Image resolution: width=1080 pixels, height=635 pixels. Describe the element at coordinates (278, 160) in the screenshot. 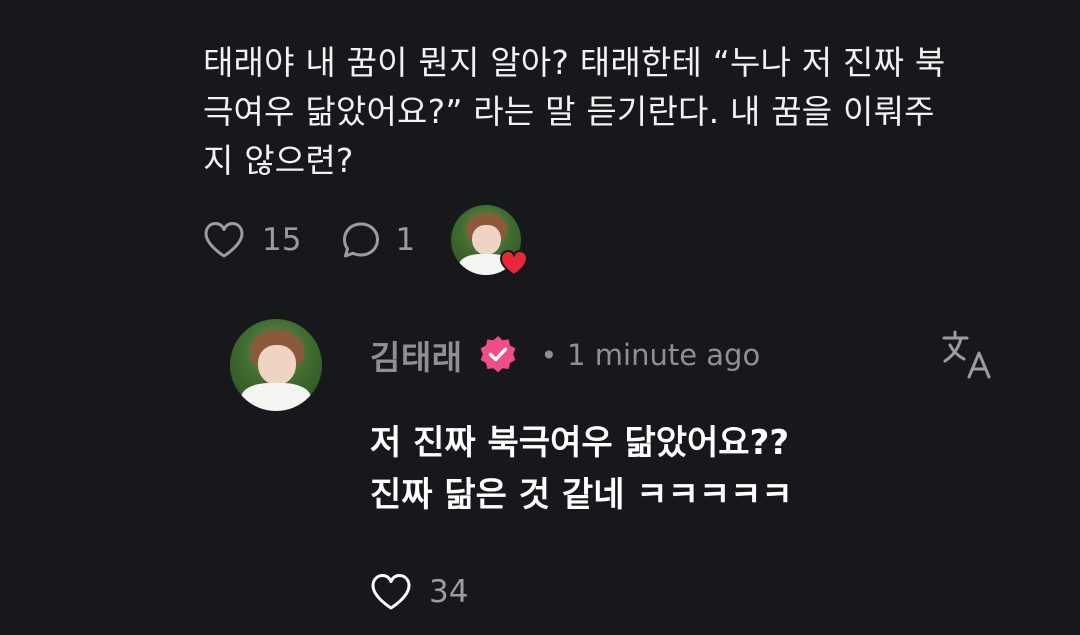

I see `post-text-line: 지 않으련?` at that location.